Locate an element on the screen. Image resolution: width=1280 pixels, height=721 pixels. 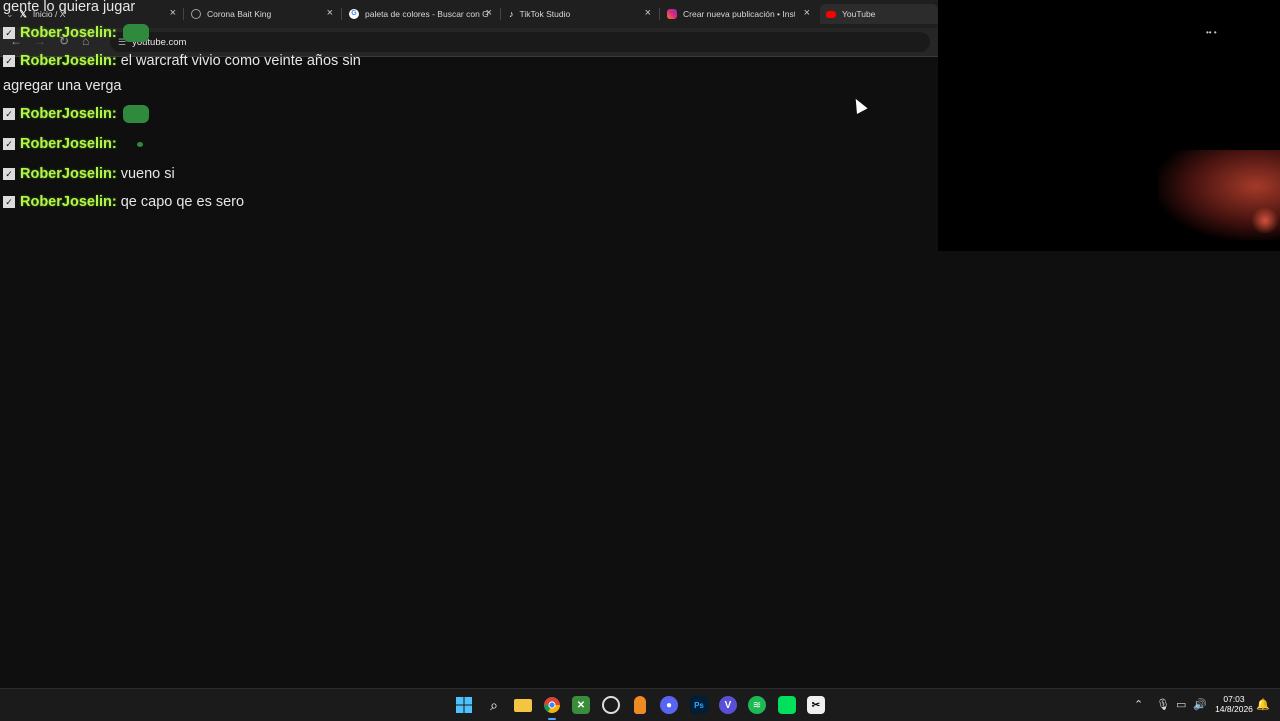
chat-message: gente lo quiera jugar is located at coordinates (69, 7).